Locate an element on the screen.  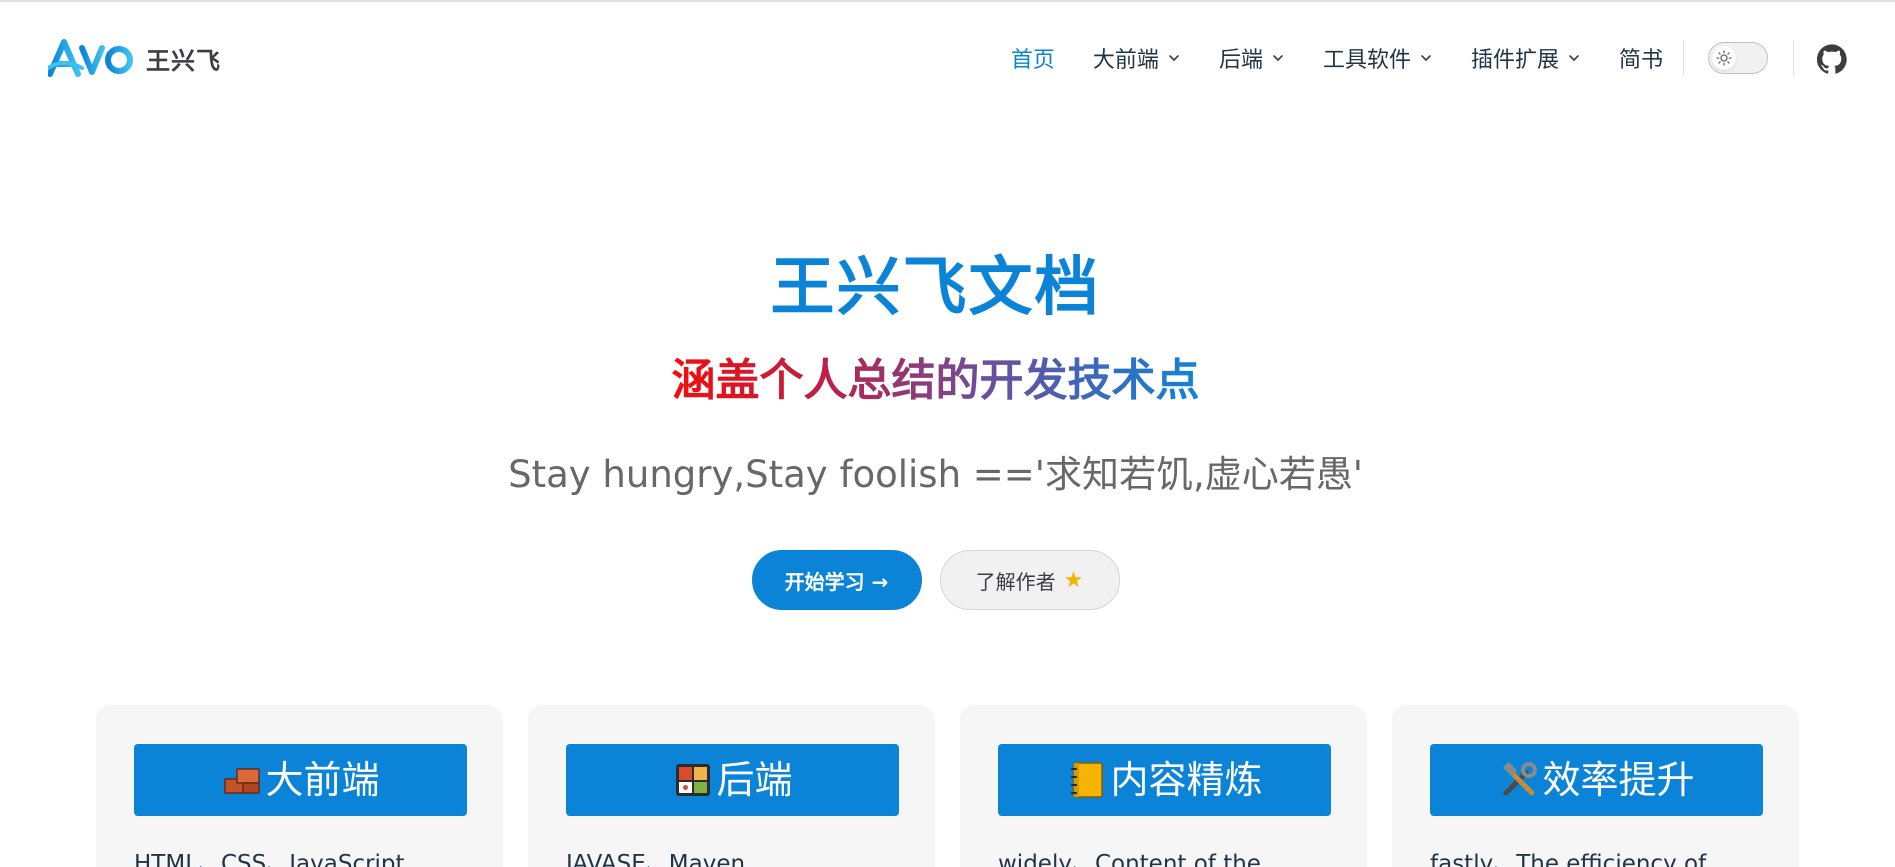
about-author-button: 了解作者 ★ is located at coordinates (1029, 580).